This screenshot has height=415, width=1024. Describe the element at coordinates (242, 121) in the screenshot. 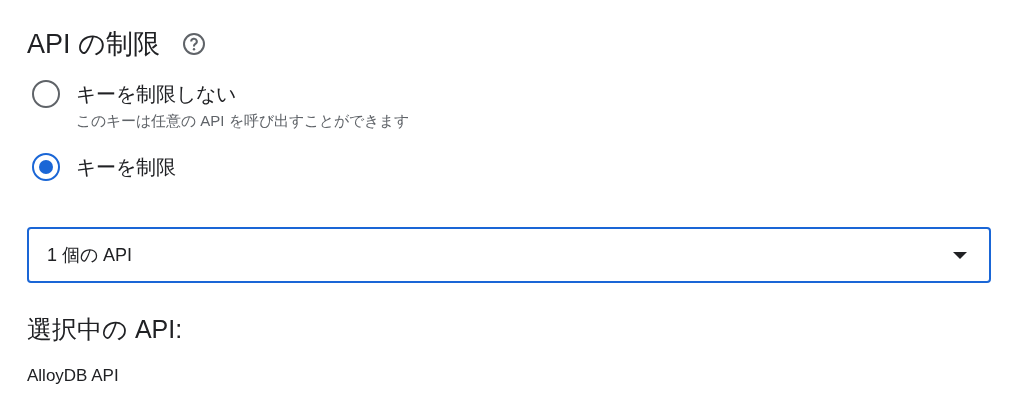

I see `option-description: このキーは任意の API を呼び出すことができます` at that location.